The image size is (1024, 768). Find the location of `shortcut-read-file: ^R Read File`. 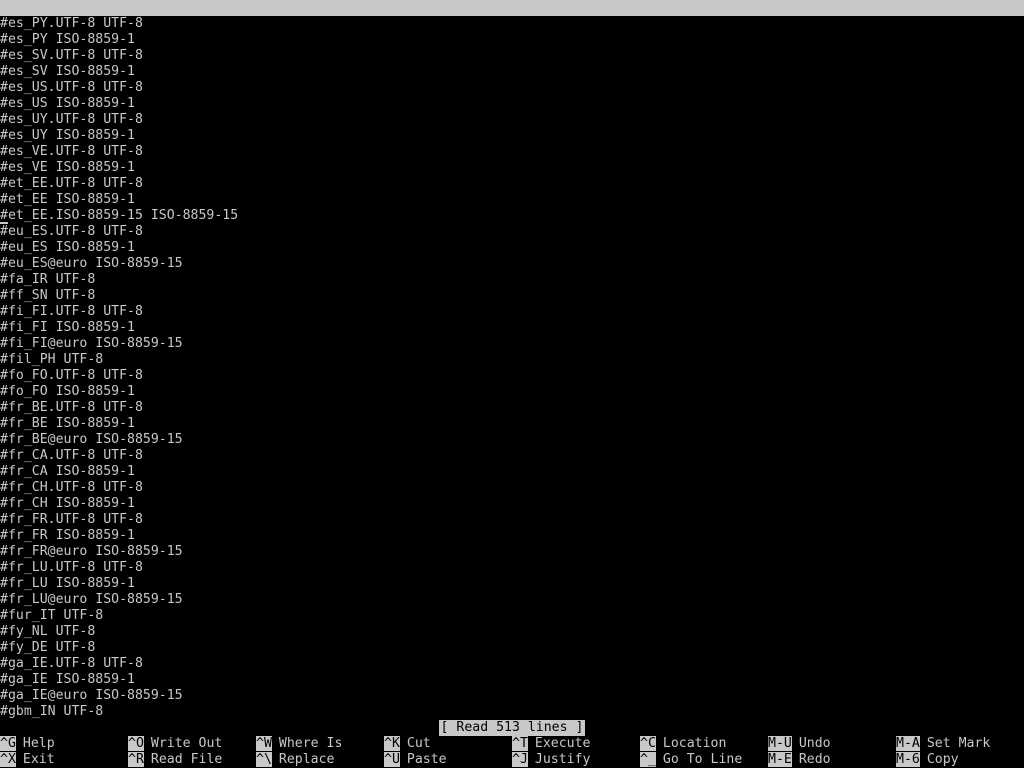

shortcut-read-file: ^R Read File is located at coordinates (175, 760).